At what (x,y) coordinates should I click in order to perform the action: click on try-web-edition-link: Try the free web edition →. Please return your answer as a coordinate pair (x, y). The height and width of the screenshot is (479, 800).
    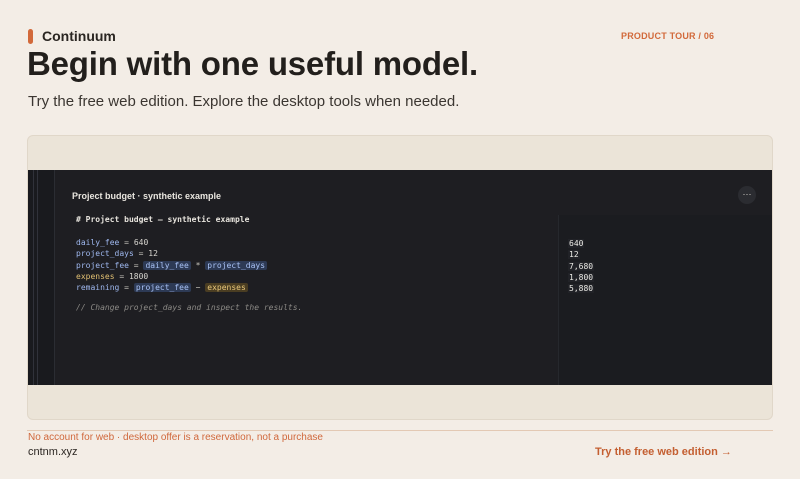
    Looking at the image, I should click on (663, 452).